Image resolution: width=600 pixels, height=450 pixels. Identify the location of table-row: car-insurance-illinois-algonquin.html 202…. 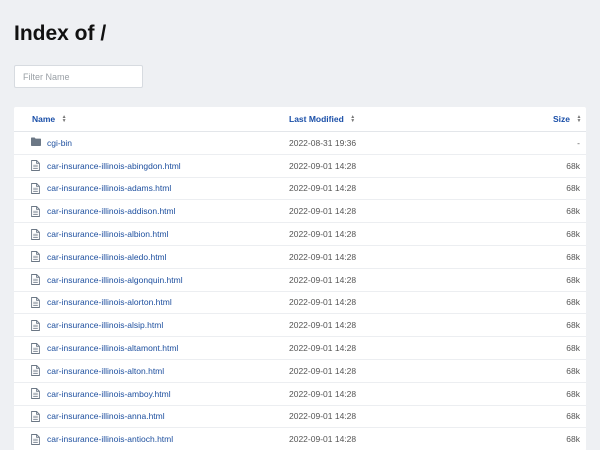
(300, 280).